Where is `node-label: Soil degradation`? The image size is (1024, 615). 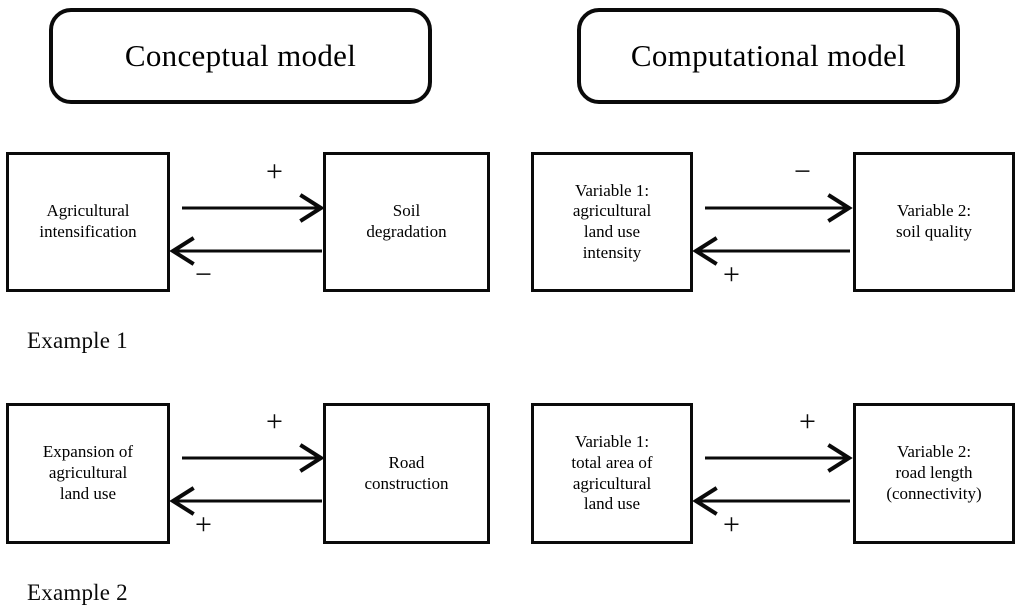
node-label: Soil degradation is located at coordinates (406, 221).